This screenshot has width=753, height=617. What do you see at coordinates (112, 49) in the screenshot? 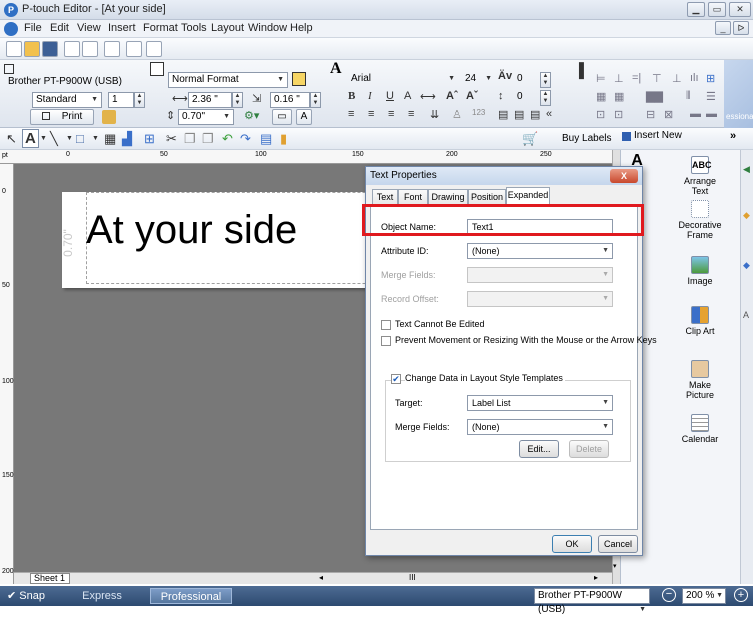
I see `database-icon` at bounding box center [112, 49].